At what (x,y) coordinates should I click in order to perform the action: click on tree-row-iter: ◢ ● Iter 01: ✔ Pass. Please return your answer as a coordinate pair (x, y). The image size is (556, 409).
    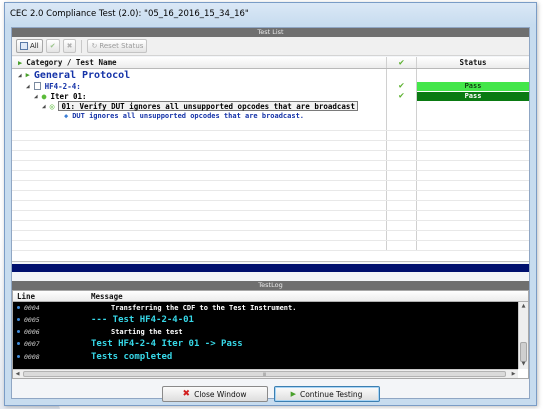
    Looking at the image, I should click on (270, 96).